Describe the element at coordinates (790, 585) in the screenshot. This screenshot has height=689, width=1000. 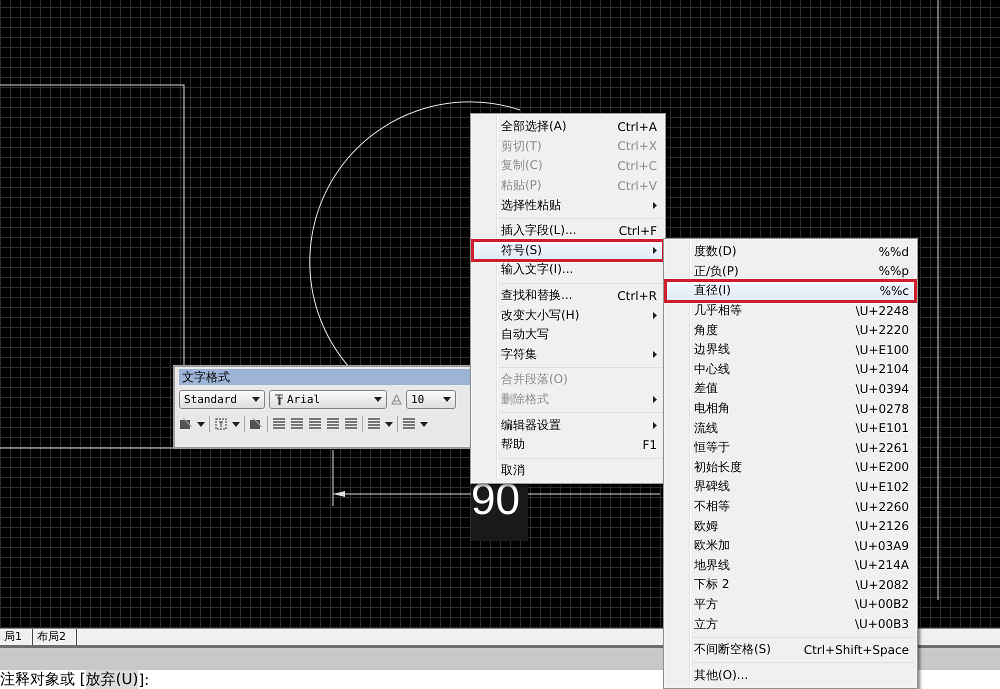
I see `menu-item: 下标 2 \U+2082` at that location.